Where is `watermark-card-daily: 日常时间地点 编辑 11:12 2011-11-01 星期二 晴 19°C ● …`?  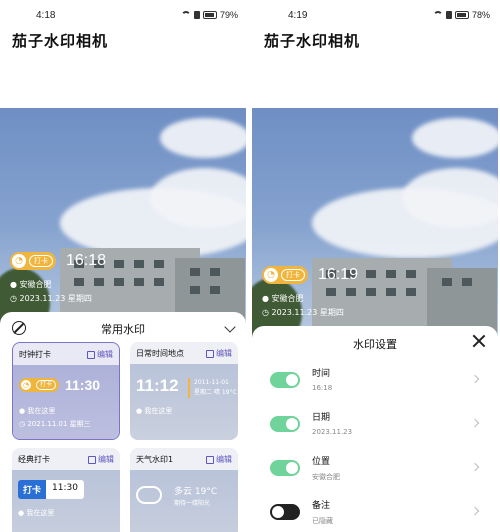
watermark-card-daily: 日常时间地点 编辑 11:12 2011-11-01 星期二 晴 19°C ● … is located at coordinates (184, 391).